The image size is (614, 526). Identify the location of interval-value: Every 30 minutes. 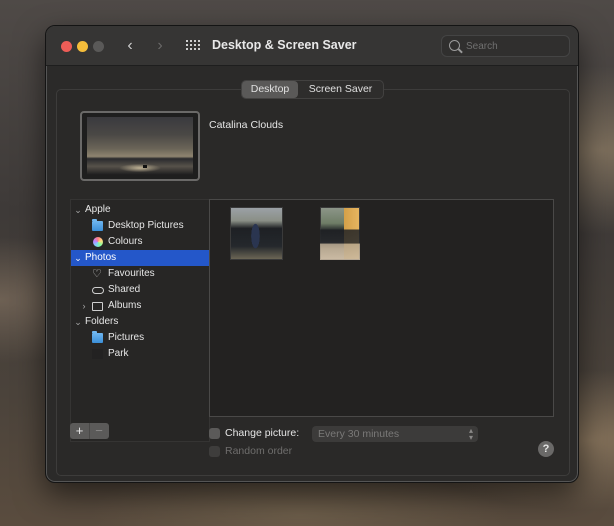
(359, 434).